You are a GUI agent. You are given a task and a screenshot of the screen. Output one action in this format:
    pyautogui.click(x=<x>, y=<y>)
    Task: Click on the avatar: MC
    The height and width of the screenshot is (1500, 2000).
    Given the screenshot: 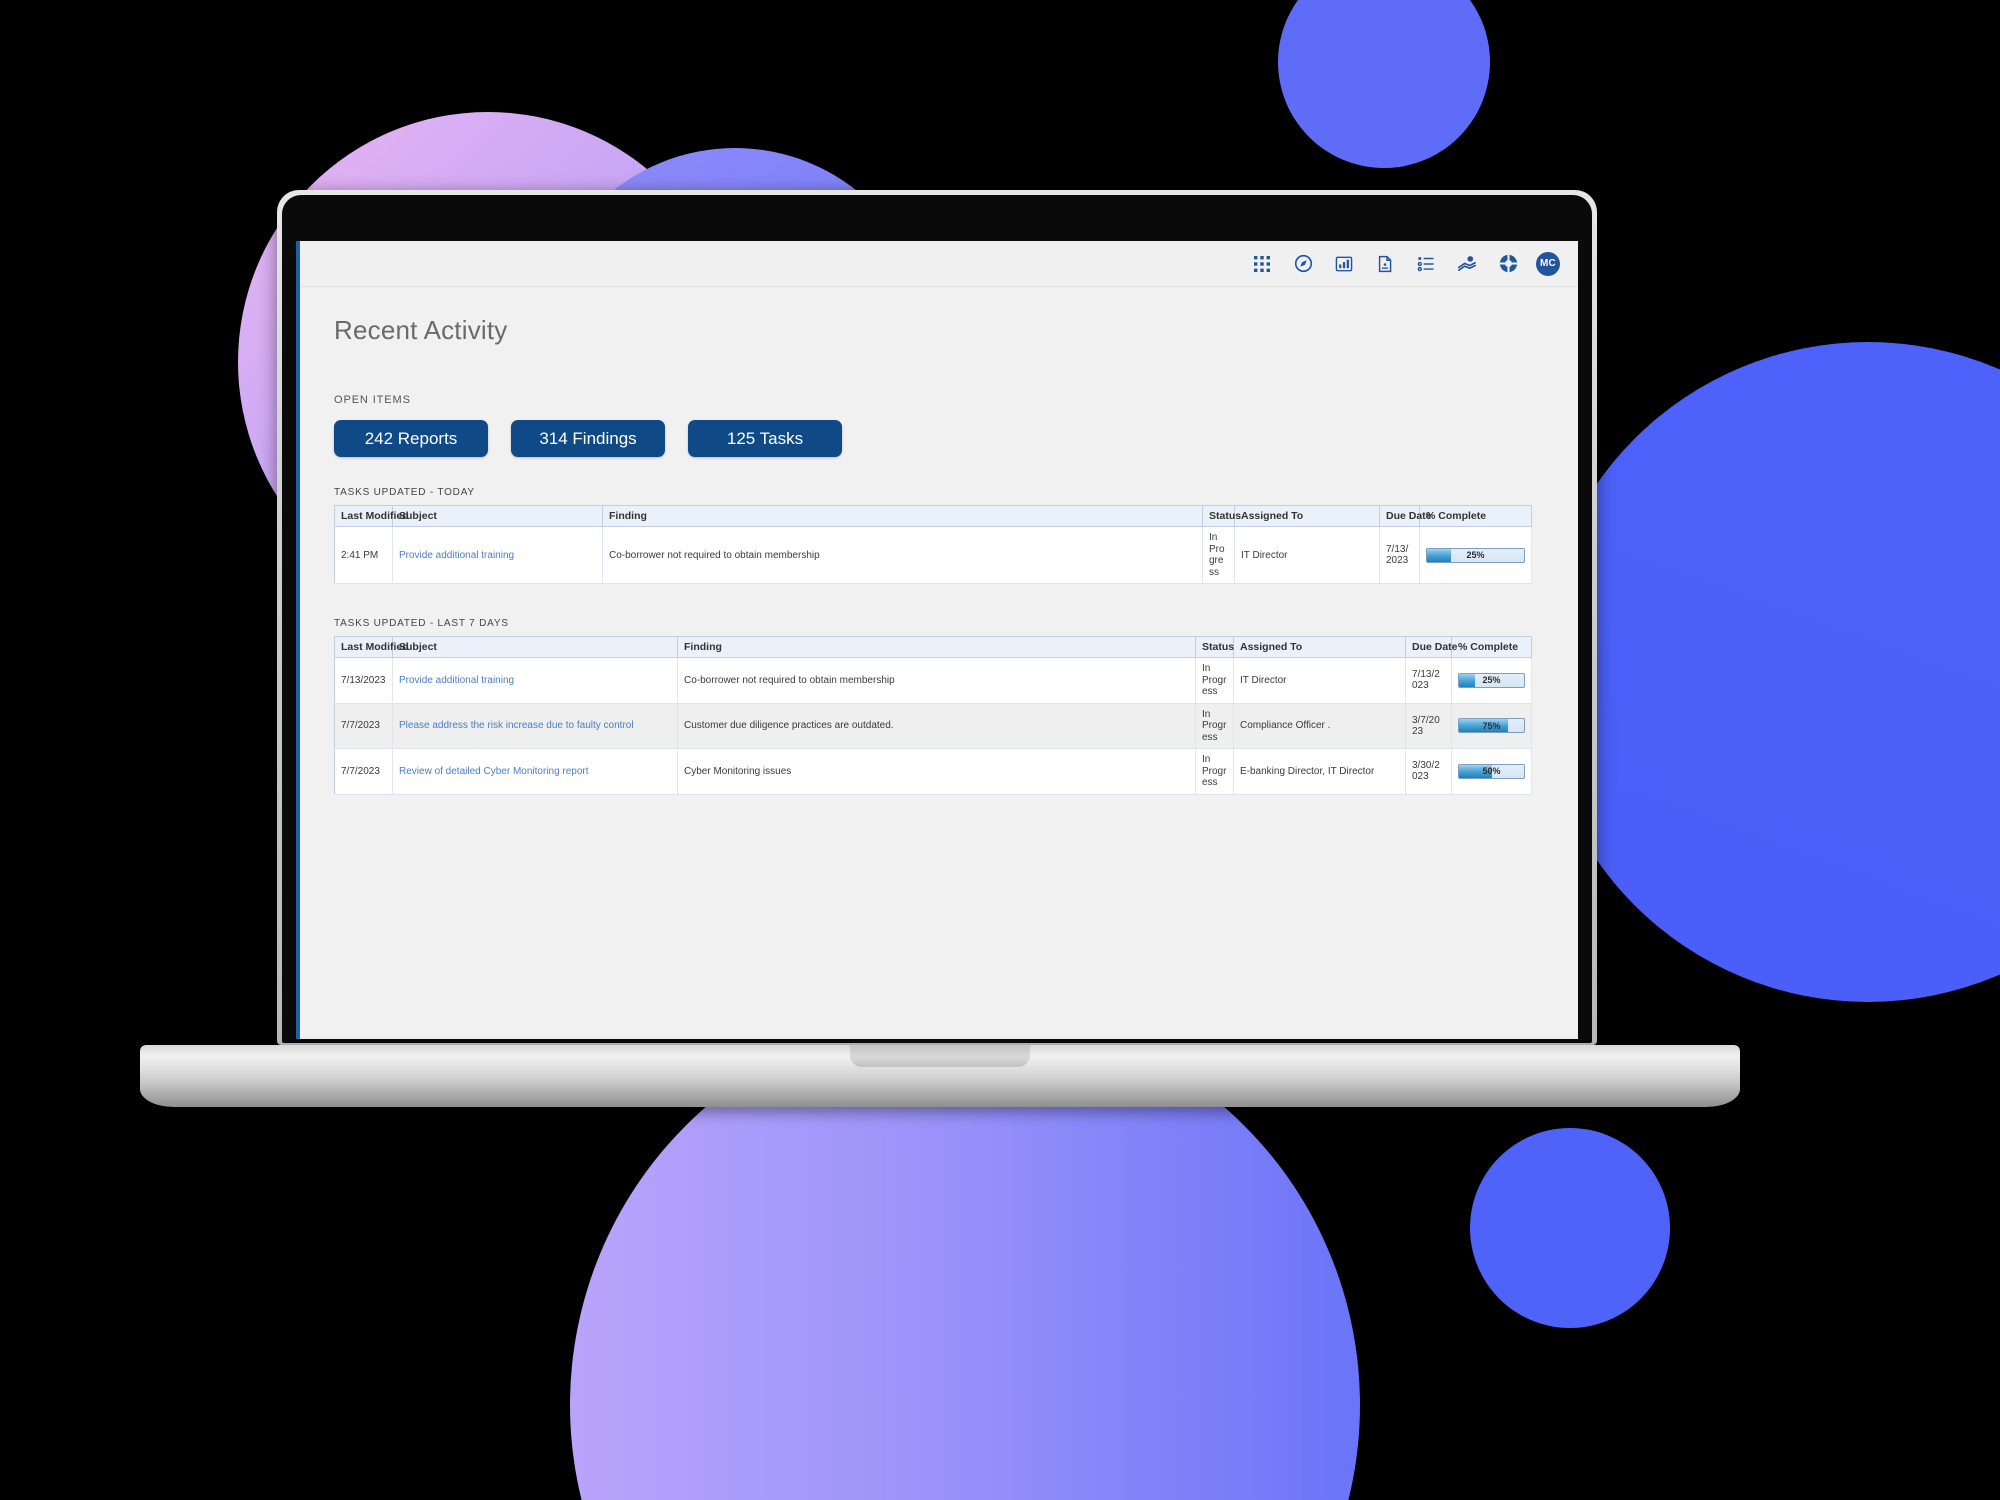 What is the action you would take?
    pyautogui.click(x=1548, y=263)
    